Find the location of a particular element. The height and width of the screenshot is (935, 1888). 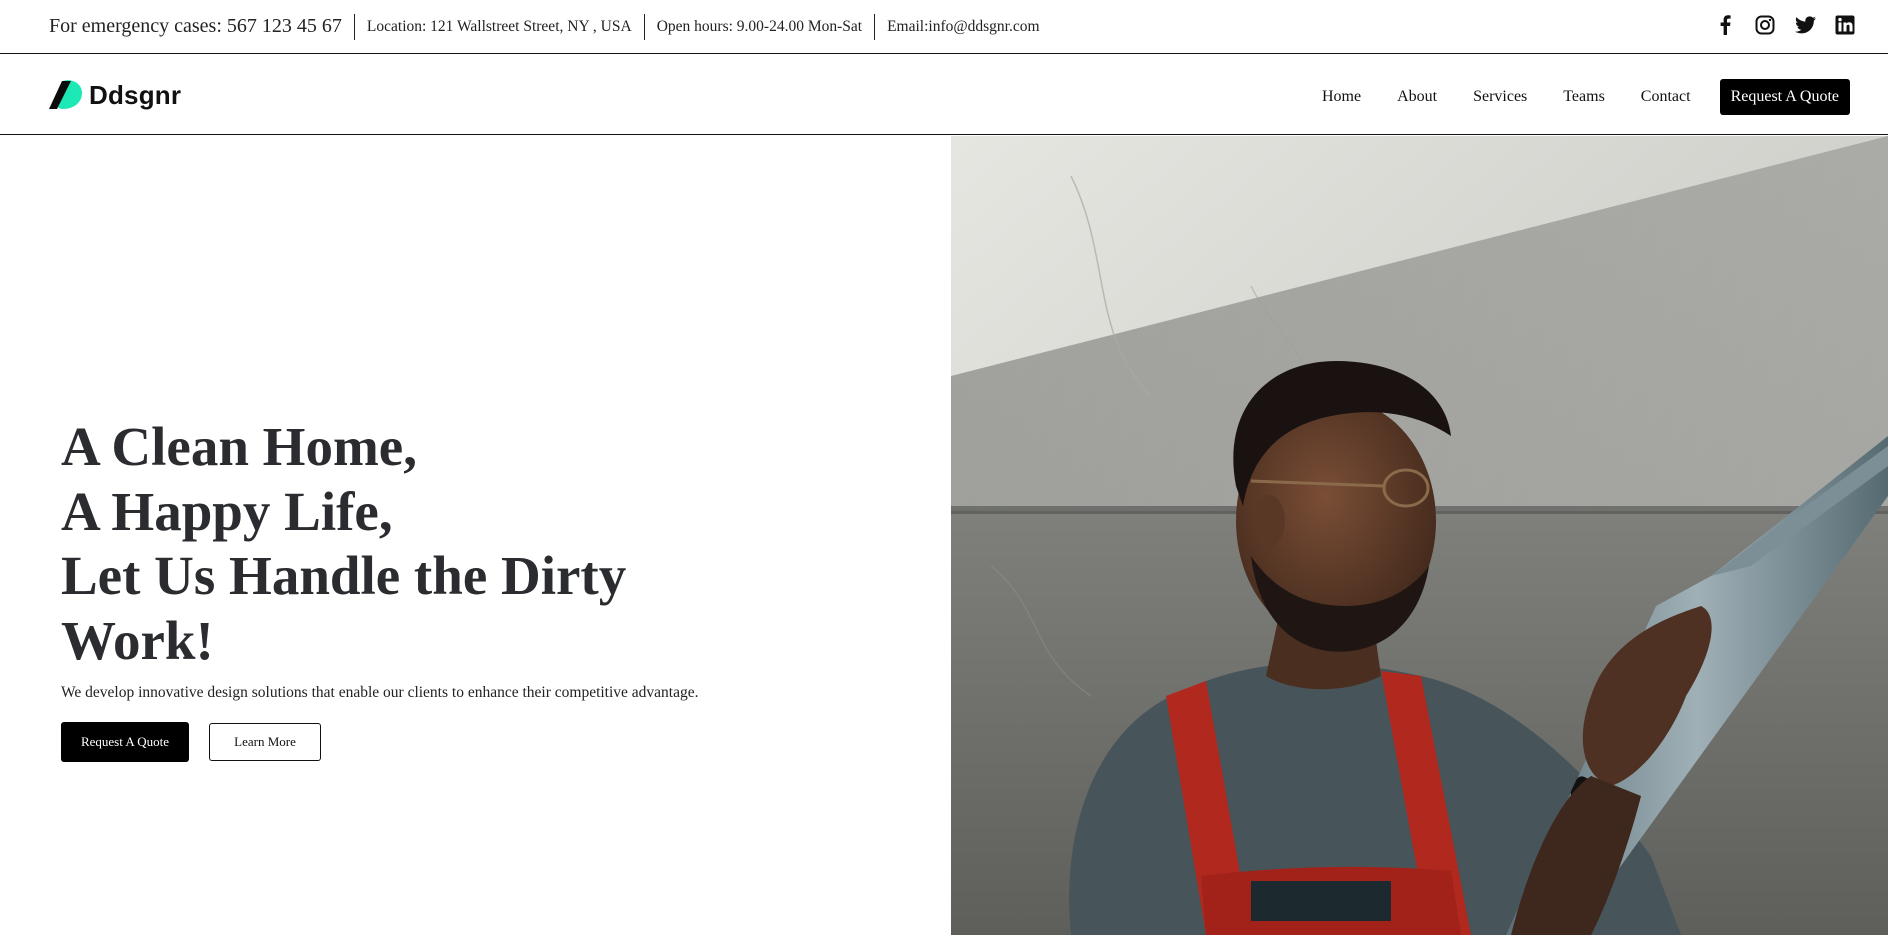

social-links is located at coordinates (1785, 25).